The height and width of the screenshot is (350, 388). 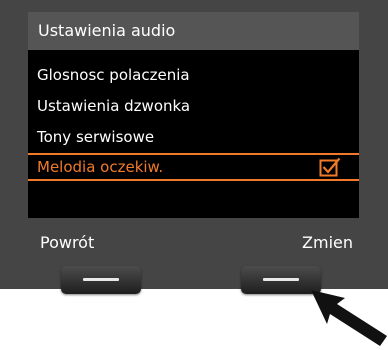 I want to click on pointer-arrow-icon, so click(x=349, y=318).